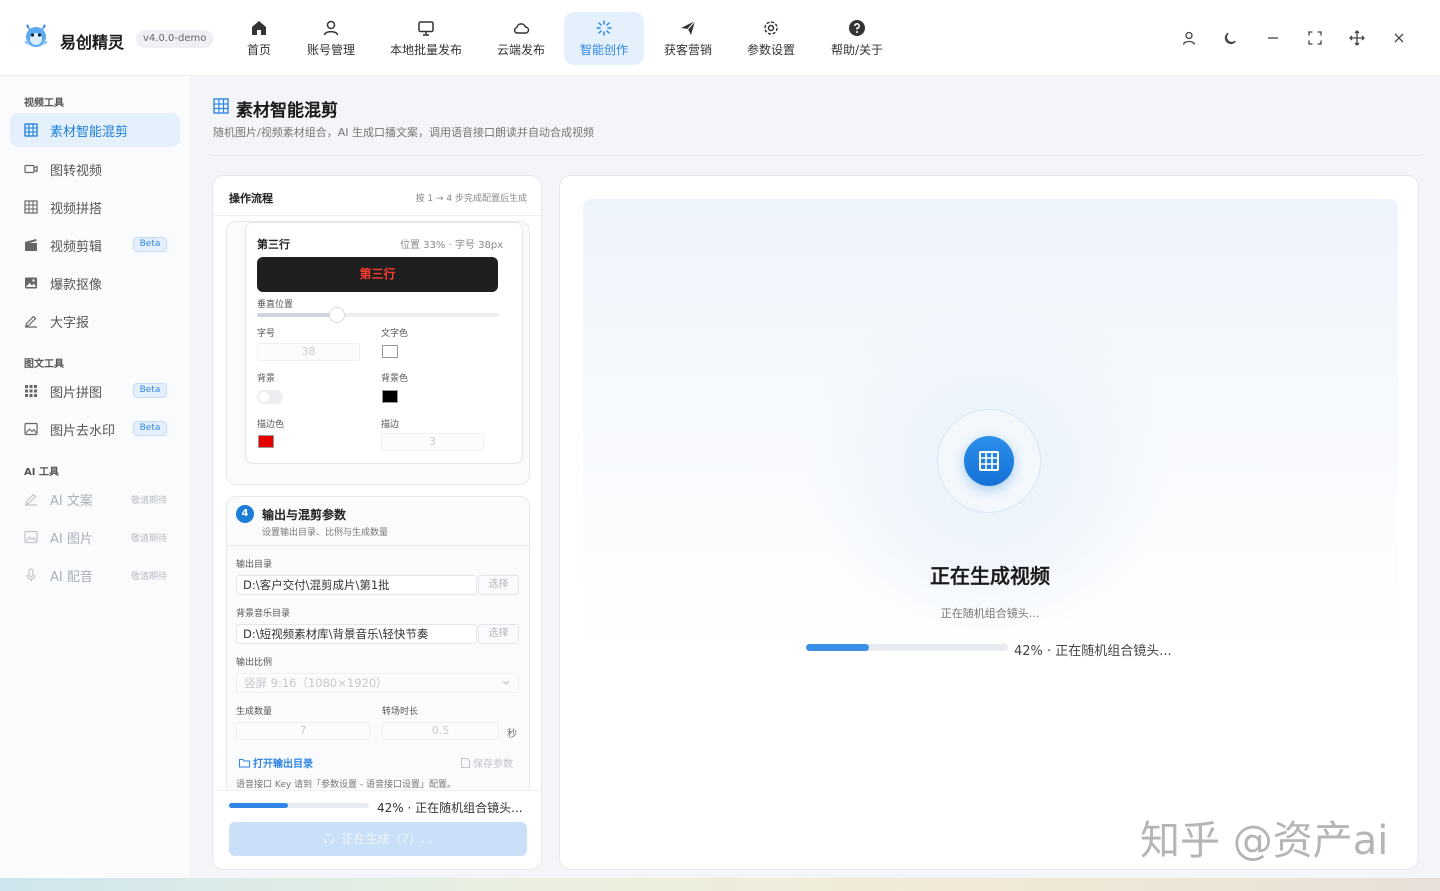 Image resolution: width=1440 pixels, height=891 pixels. Describe the element at coordinates (266, 441) in the screenshot. I see `stroke-color-swatch` at that location.